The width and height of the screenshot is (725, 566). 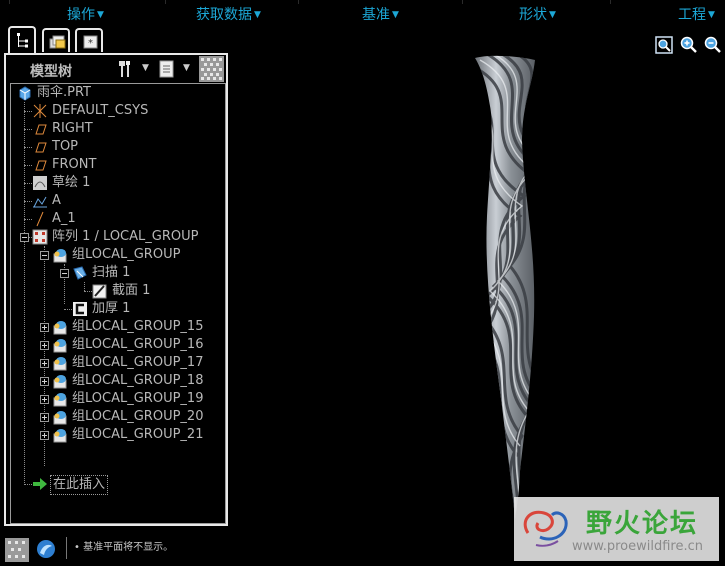 I want to click on insert-arrow-icon, so click(x=40, y=484).